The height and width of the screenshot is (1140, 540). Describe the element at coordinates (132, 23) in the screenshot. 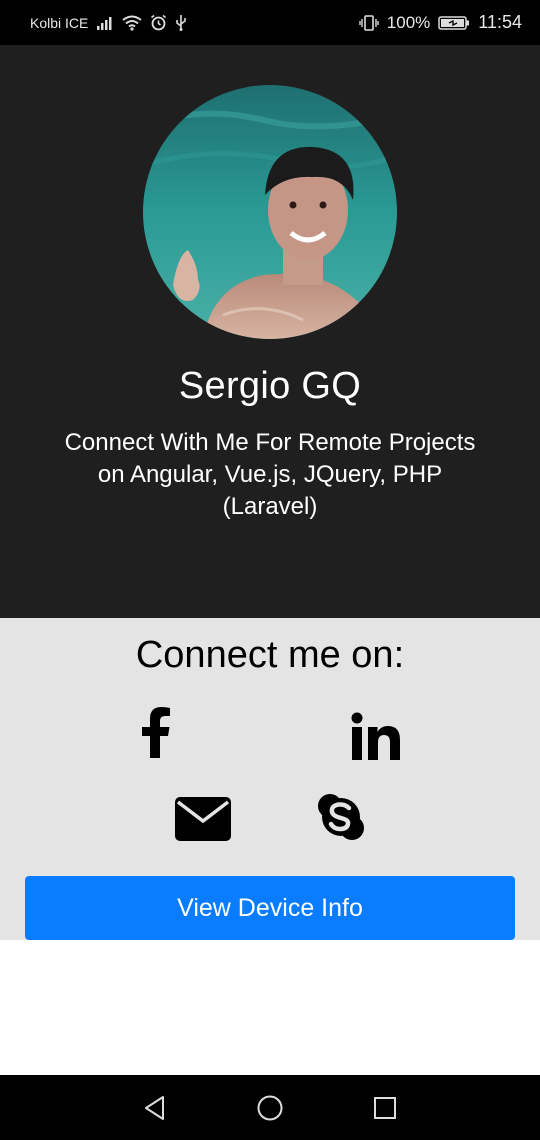

I see `wifi-icon` at that location.